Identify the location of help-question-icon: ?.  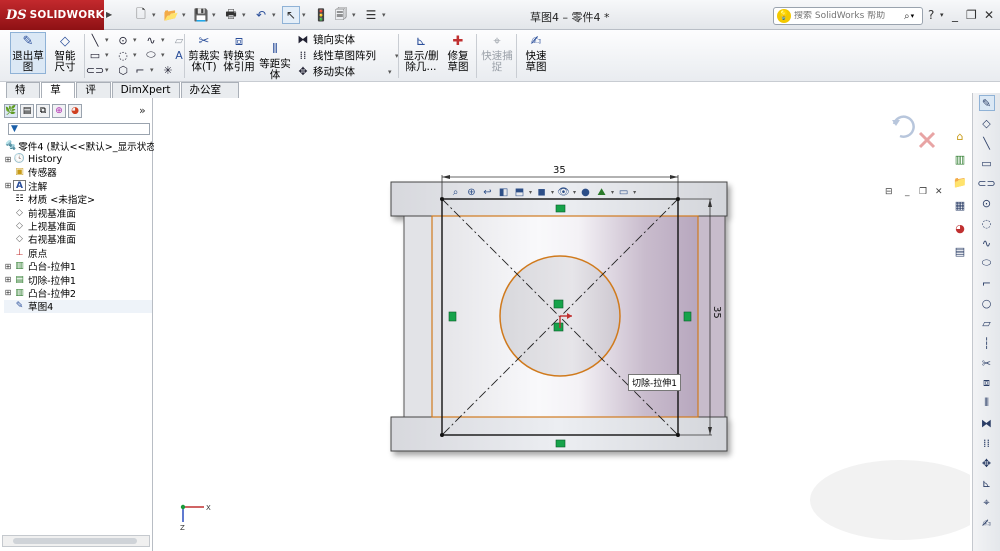
(931, 15).